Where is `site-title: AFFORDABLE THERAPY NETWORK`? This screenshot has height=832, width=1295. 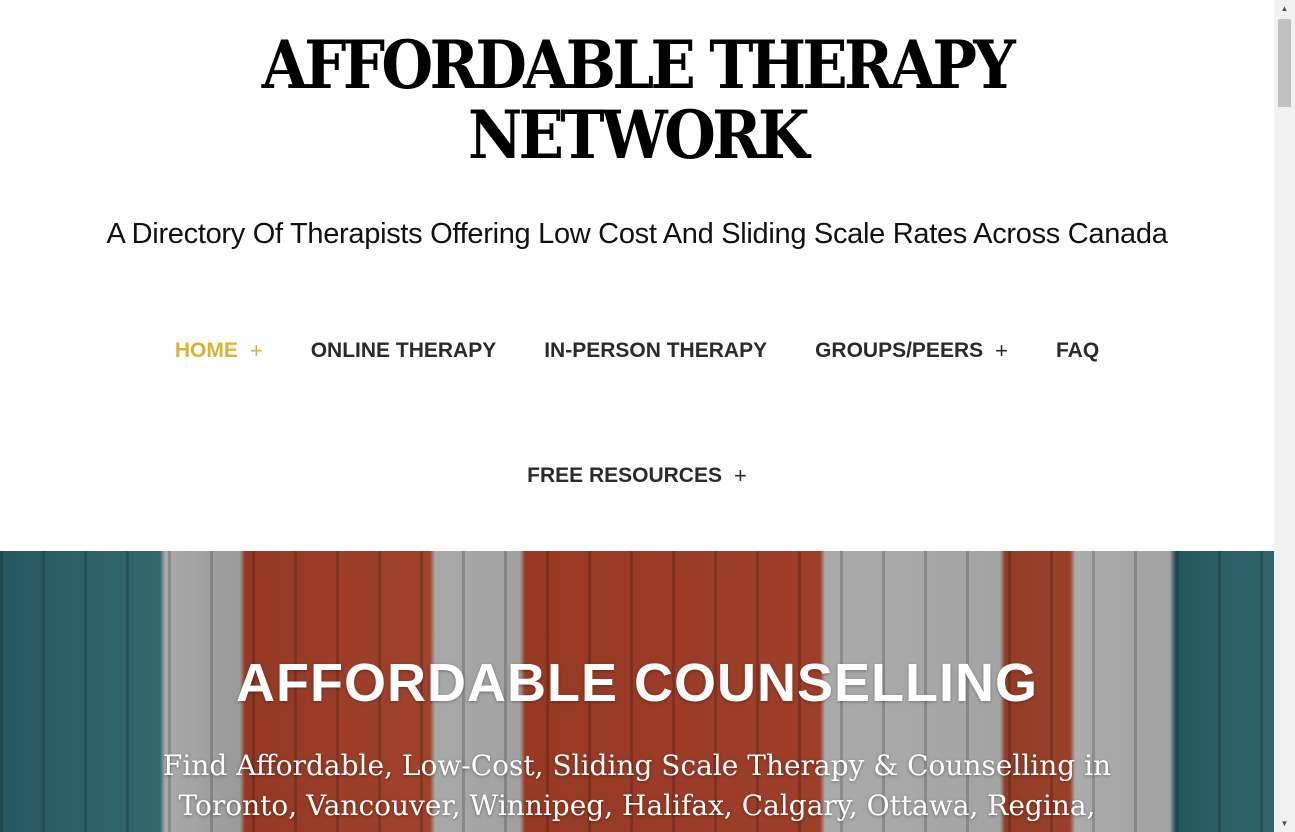
site-title: AFFORDABLE THERAPY NETWORK is located at coordinates (637, 100).